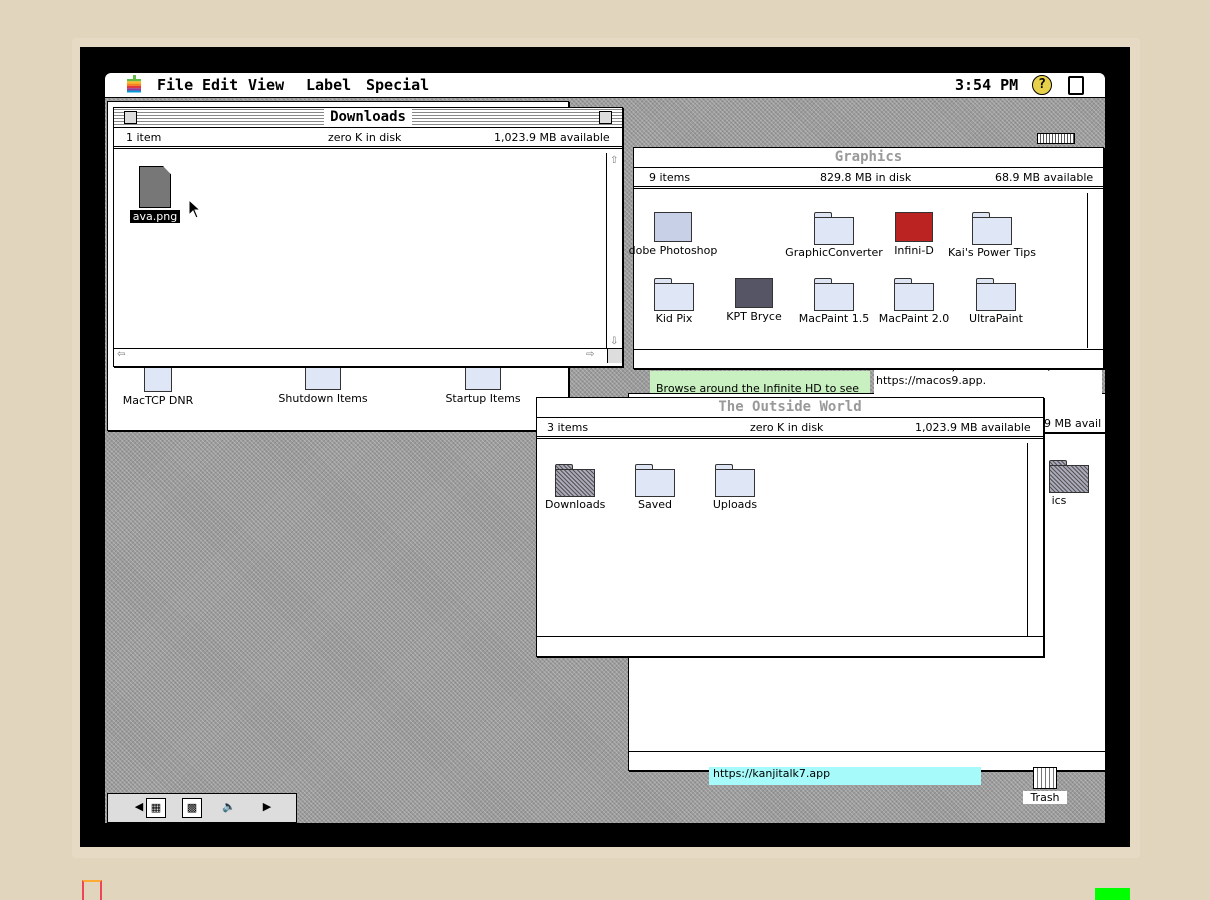 Image resolution: width=1210 pixels, height=900 pixels. What do you see at coordinates (834, 252) in the screenshot?
I see `graphicconverter-label: GraphicConverter` at bounding box center [834, 252].